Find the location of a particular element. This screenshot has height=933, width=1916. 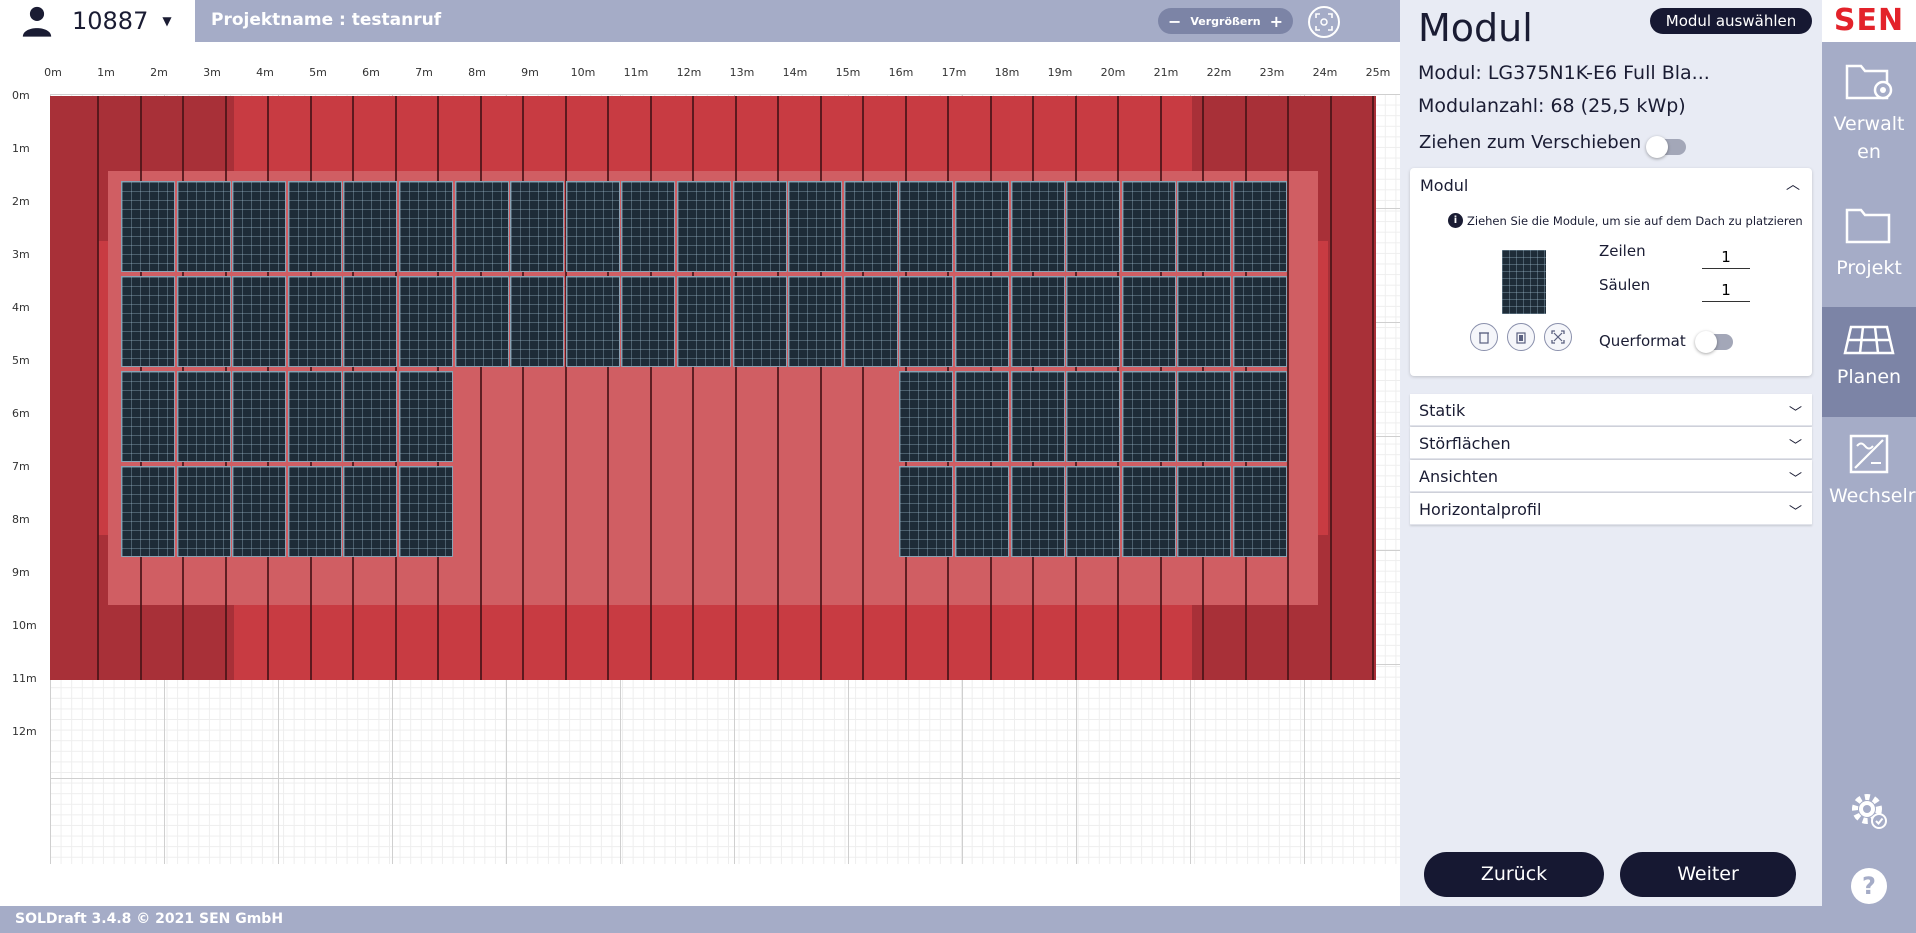

modul-section-header: Modul is located at coordinates (1444, 185).